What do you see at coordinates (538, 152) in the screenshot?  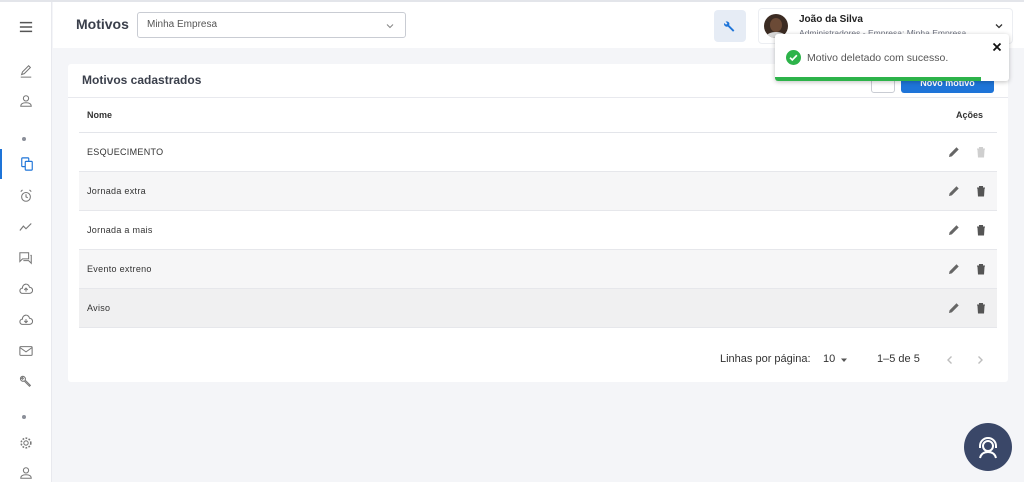 I see `table-row: ESQUECIMENTO` at bounding box center [538, 152].